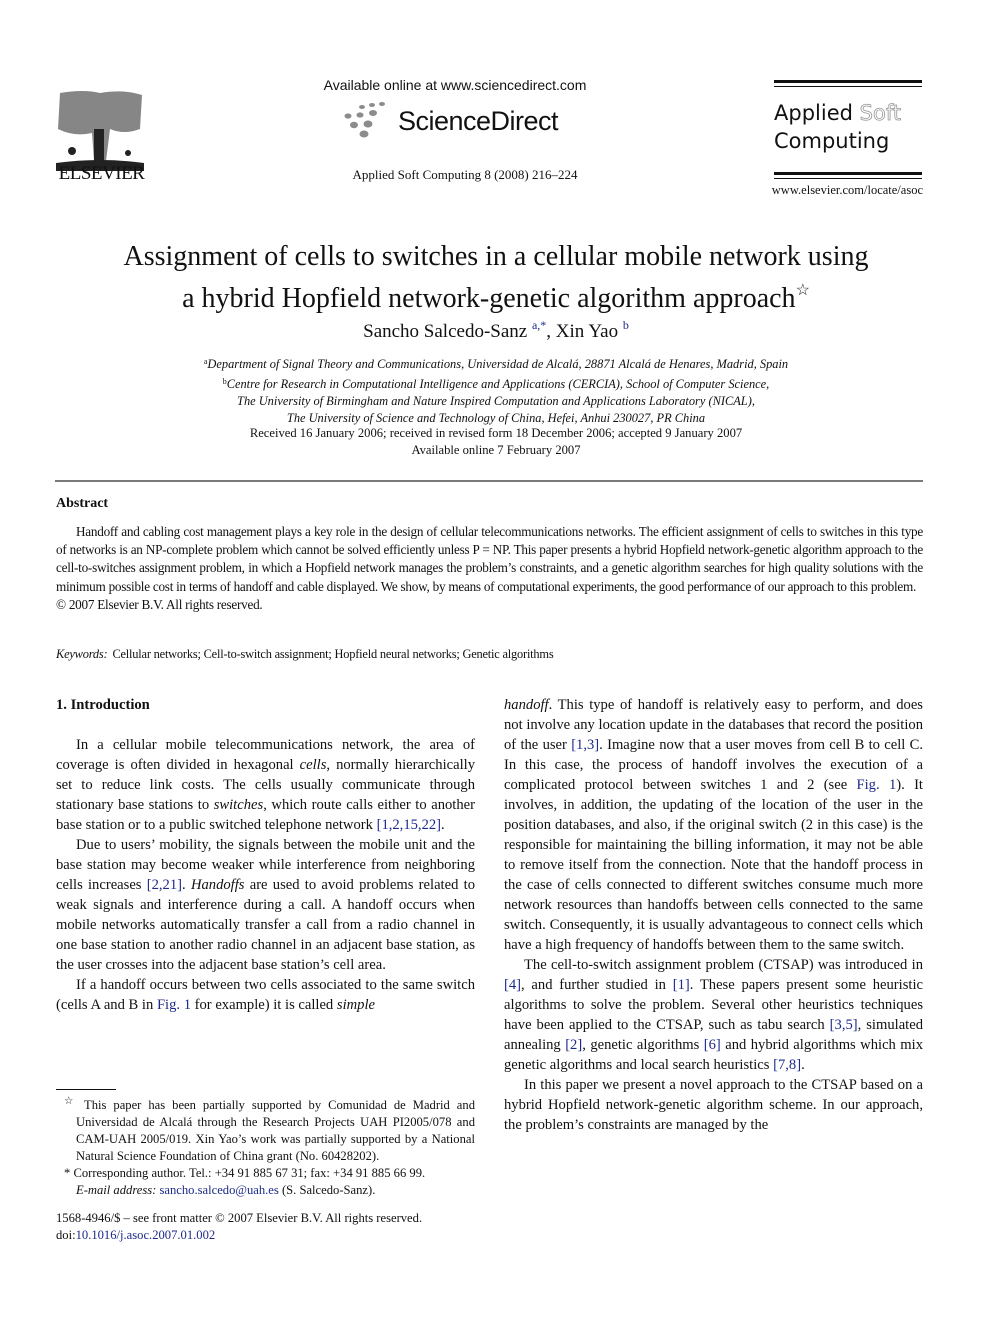 Image resolution: width=992 pixels, height=1323 pixels. What do you see at coordinates (585, 745) in the screenshot?
I see `citation-link: [1,3]` at bounding box center [585, 745].